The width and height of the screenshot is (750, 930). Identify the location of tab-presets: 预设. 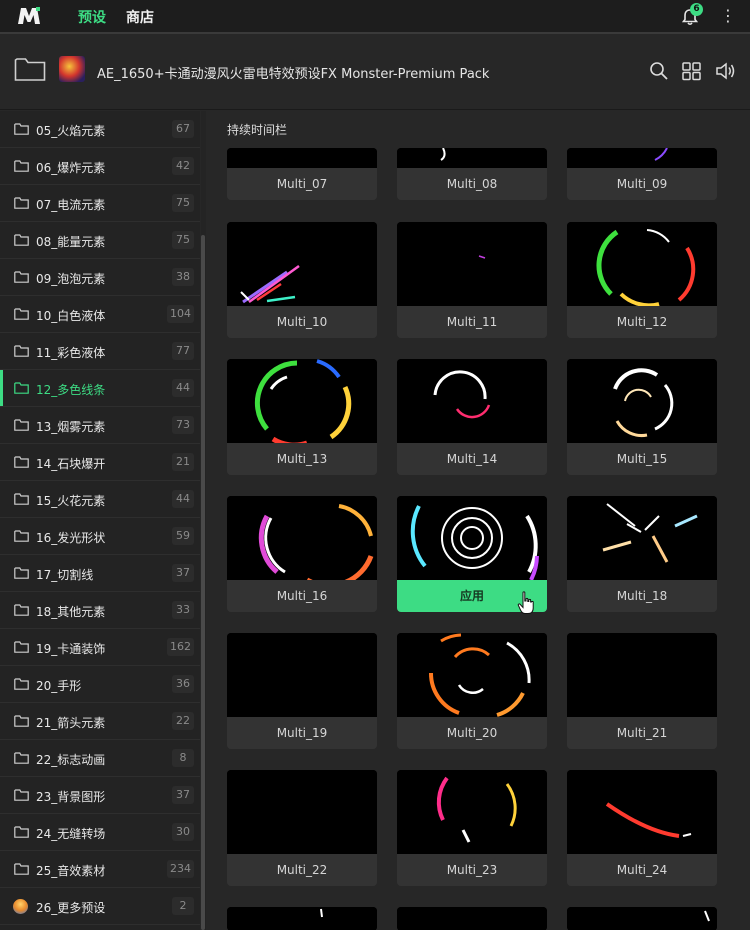
(92, 22).